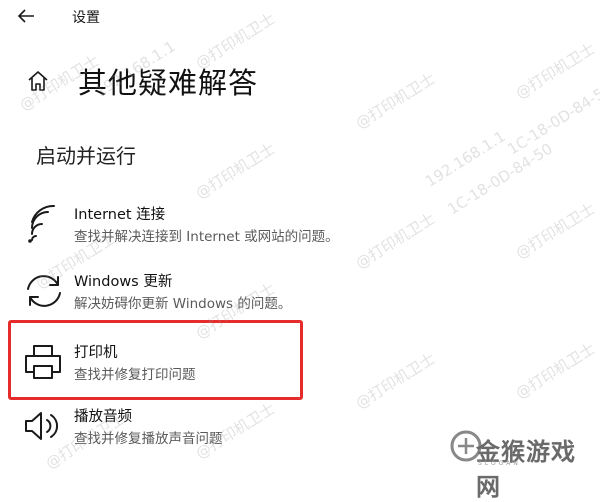 The image size is (600, 502). What do you see at coordinates (41, 223) in the screenshot?
I see `wifi-icon` at bounding box center [41, 223].